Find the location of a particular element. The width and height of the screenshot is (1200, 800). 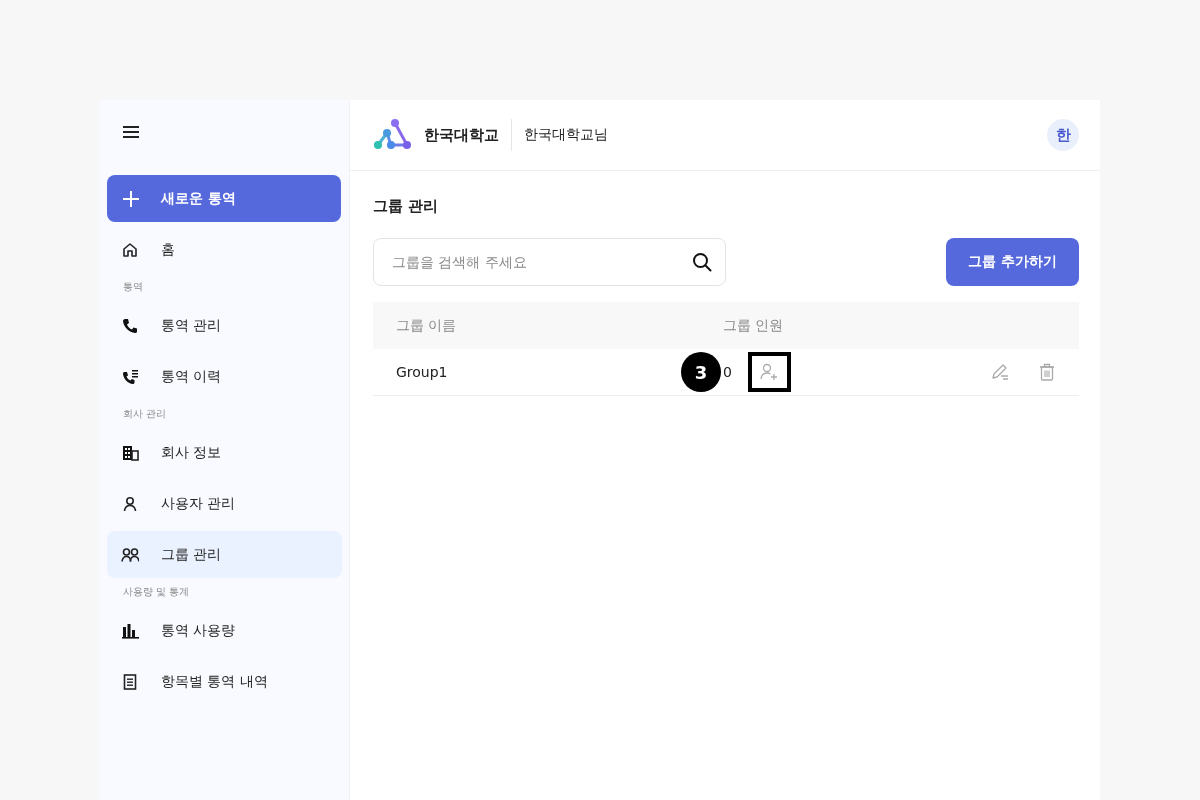

section-label: 통역 is located at coordinates (133, 287).